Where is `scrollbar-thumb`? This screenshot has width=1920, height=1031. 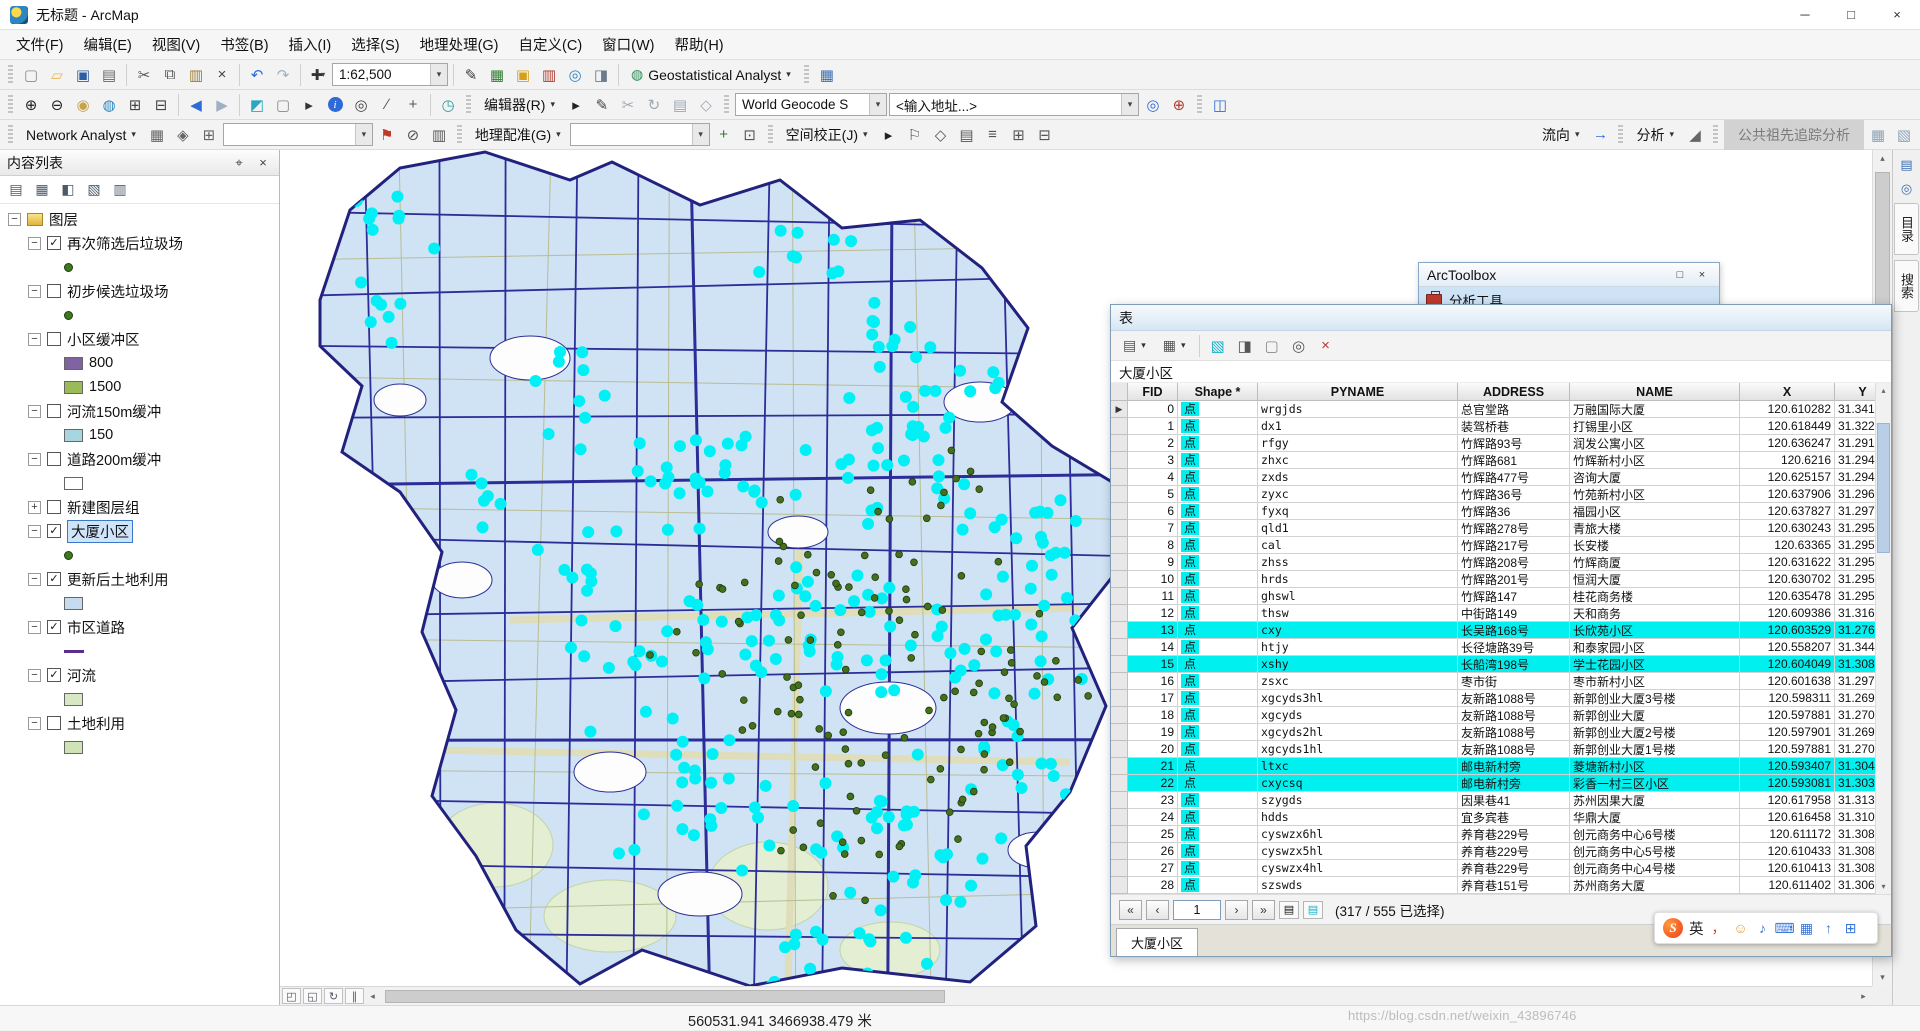 scrollbar-thumb is located at coordinates (665, 996).